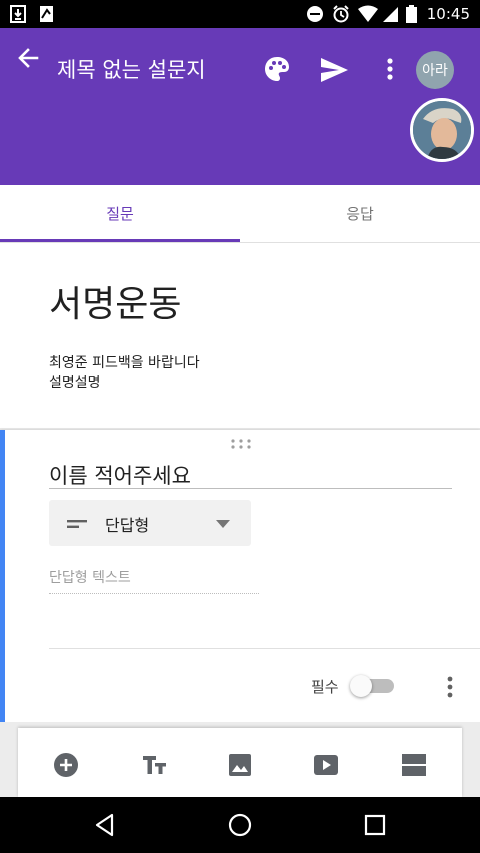 The width and height of the screenshot is (480, 853). I want to click on tab-bar: 질문 응답, so click(240, 214).